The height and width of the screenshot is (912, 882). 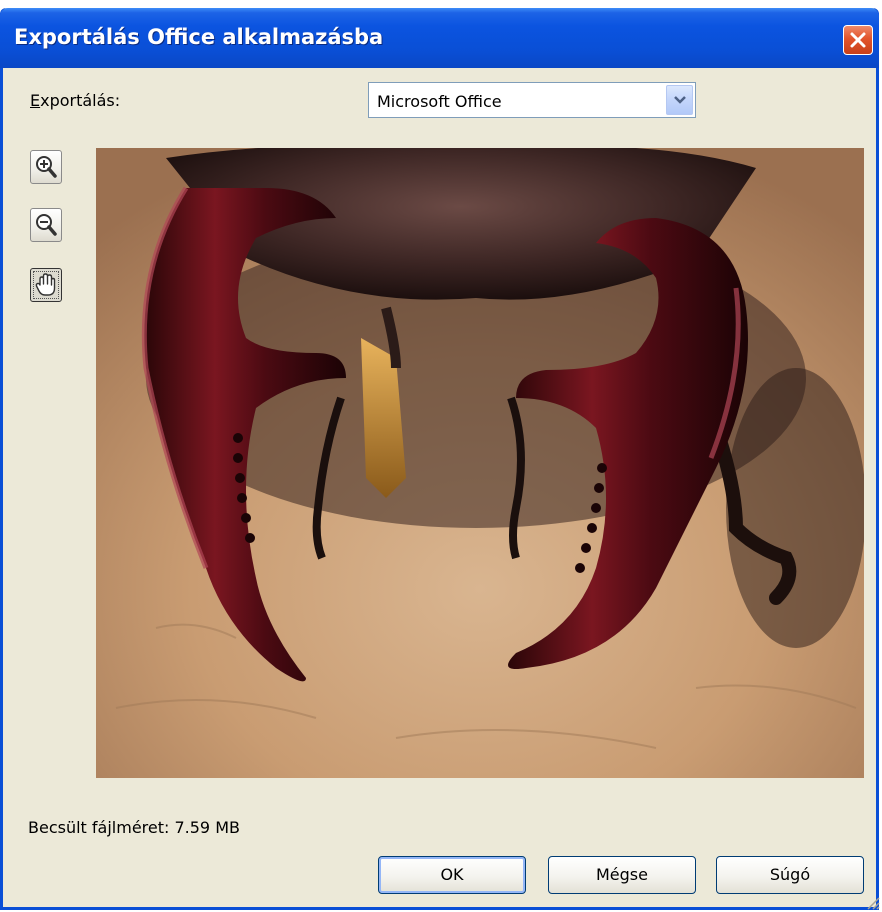 I want to click on pan-tool-button, so click(x=46, y=285).